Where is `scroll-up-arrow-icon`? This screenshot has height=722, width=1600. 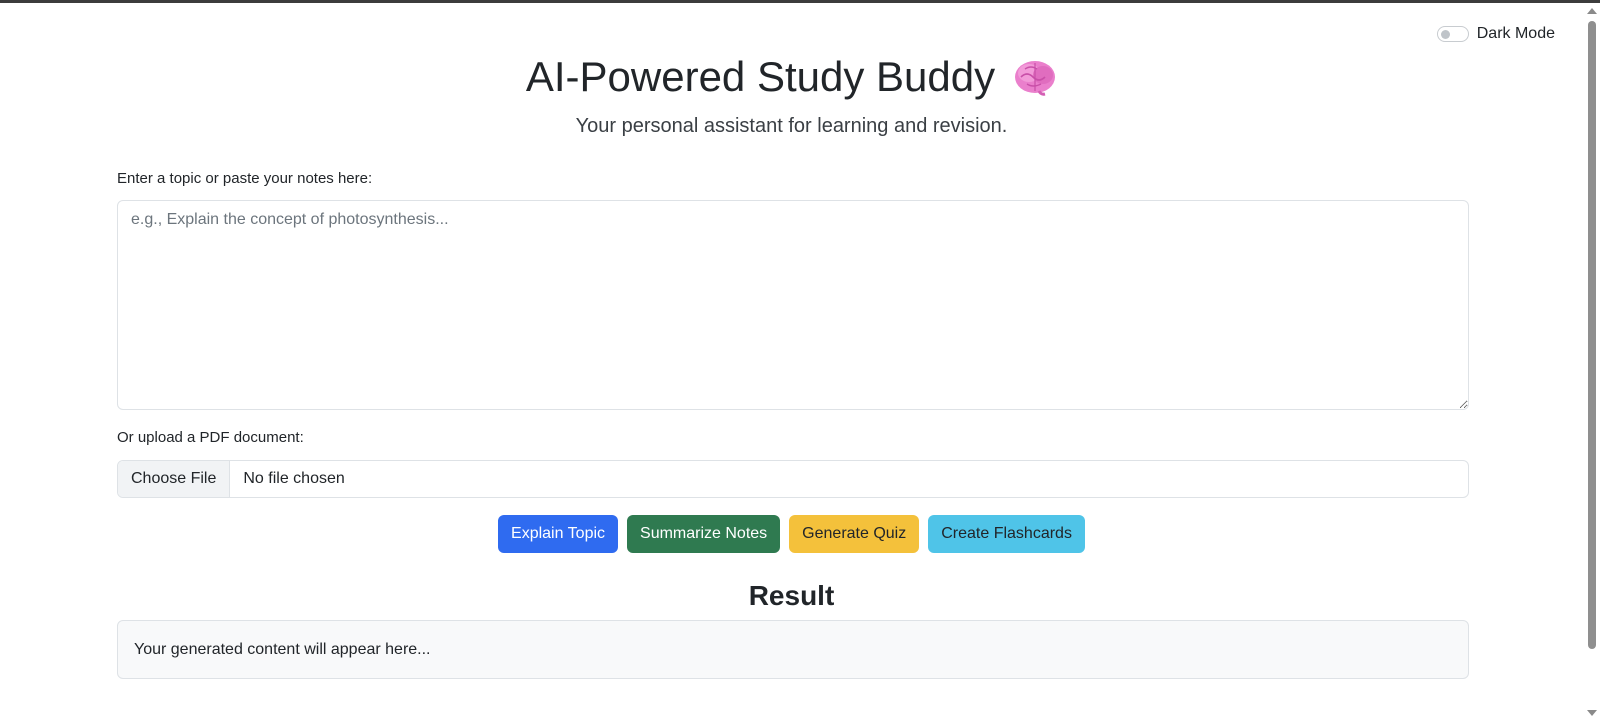
scroll-up-arrow-icon is located at coordinates (1592, 11).